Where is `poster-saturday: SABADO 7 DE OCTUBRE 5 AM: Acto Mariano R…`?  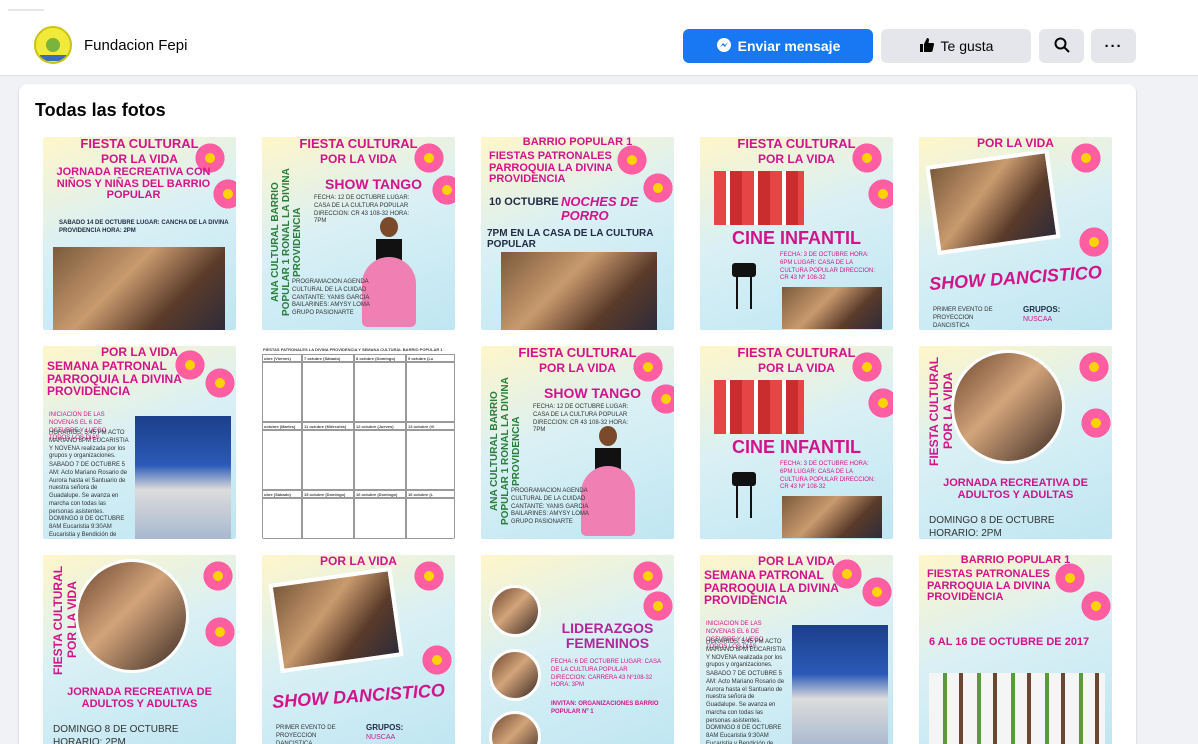
poster-saturday: SABADO 7 DE OCTUBRE 5 AM: Acto Mariano R… is located at coordinates (88, 488).